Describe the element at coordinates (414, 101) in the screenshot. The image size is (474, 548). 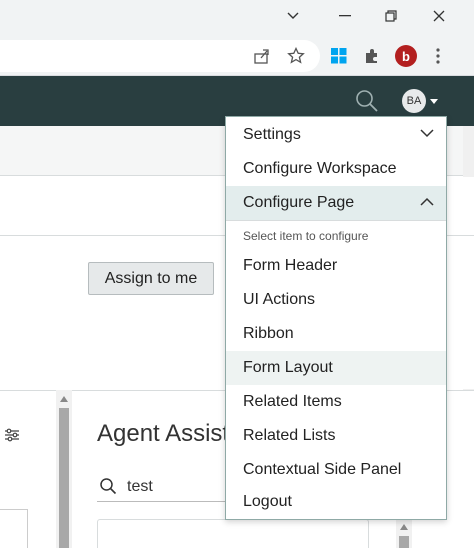
I see `user-avatar: BA` at that location.